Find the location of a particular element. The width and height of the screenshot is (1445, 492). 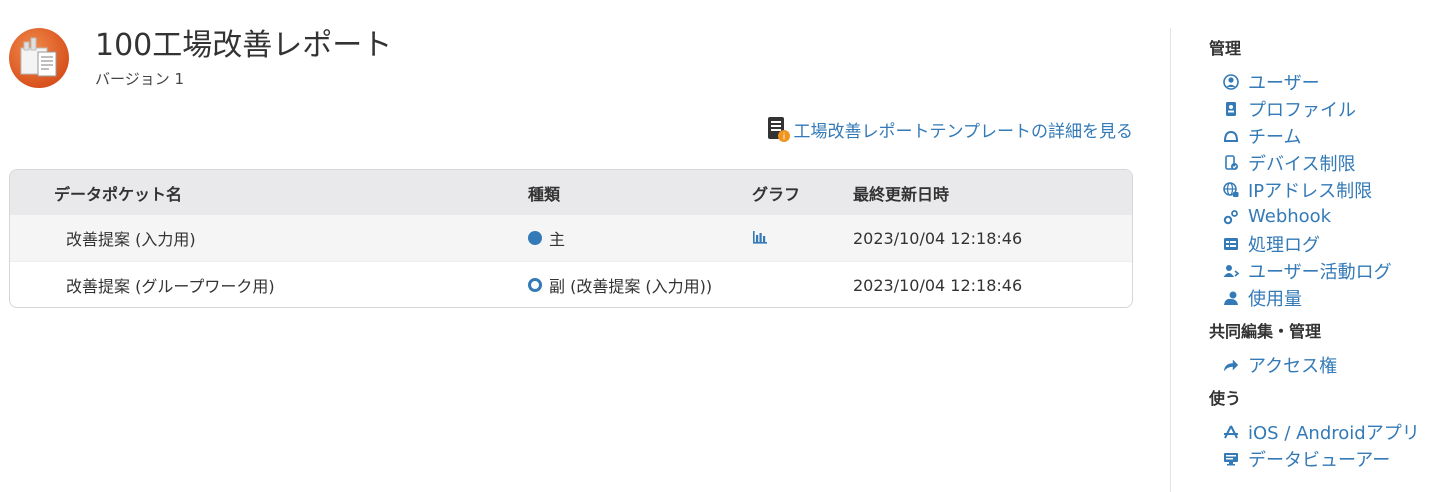

version-label: バージョン 1 is located at coordinates (140, 79).